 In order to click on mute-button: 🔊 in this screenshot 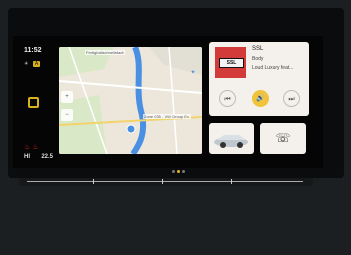, I will do `click(260, 98)`.